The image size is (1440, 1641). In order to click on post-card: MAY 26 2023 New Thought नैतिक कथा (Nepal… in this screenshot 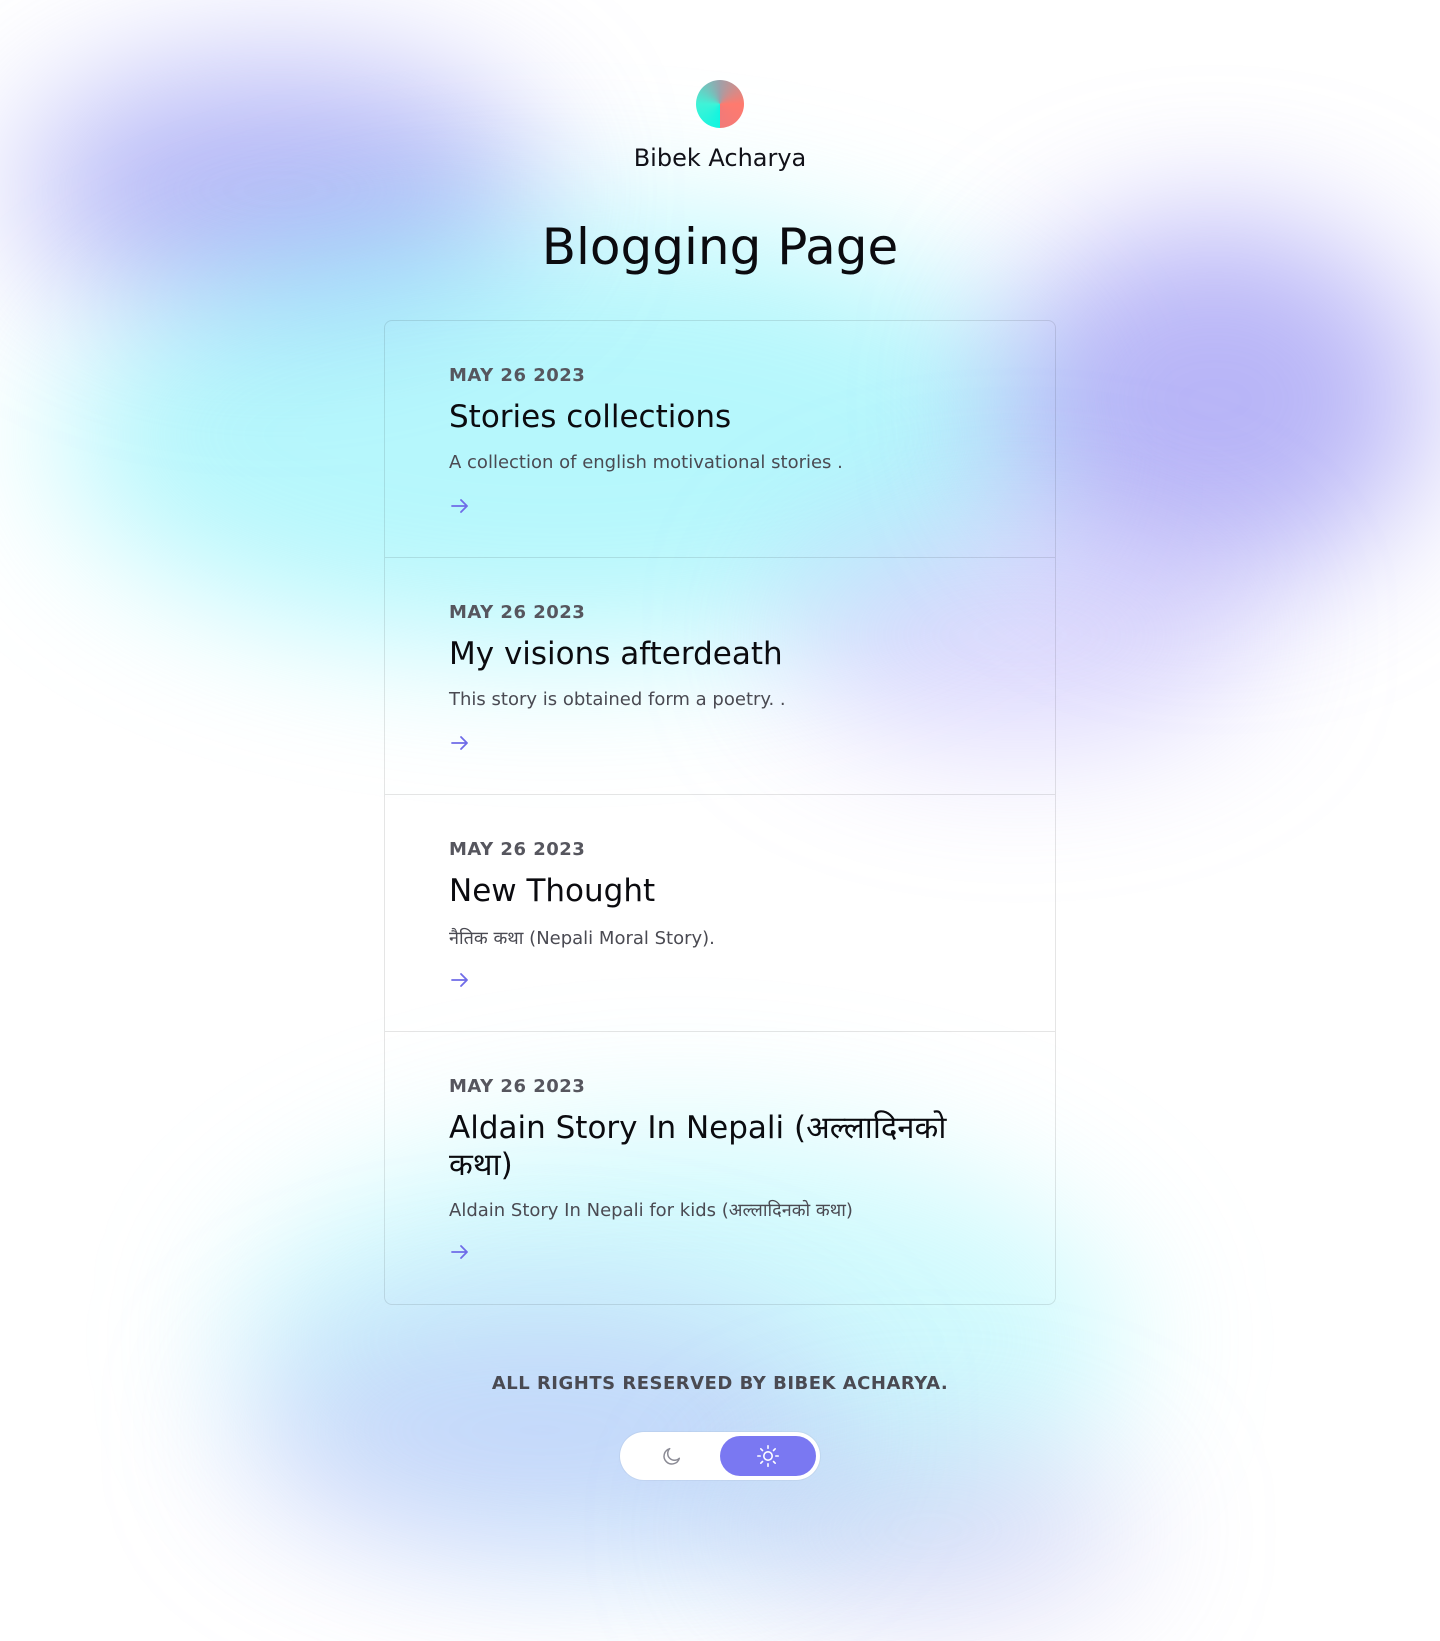, I will do `click(720, 913)`.